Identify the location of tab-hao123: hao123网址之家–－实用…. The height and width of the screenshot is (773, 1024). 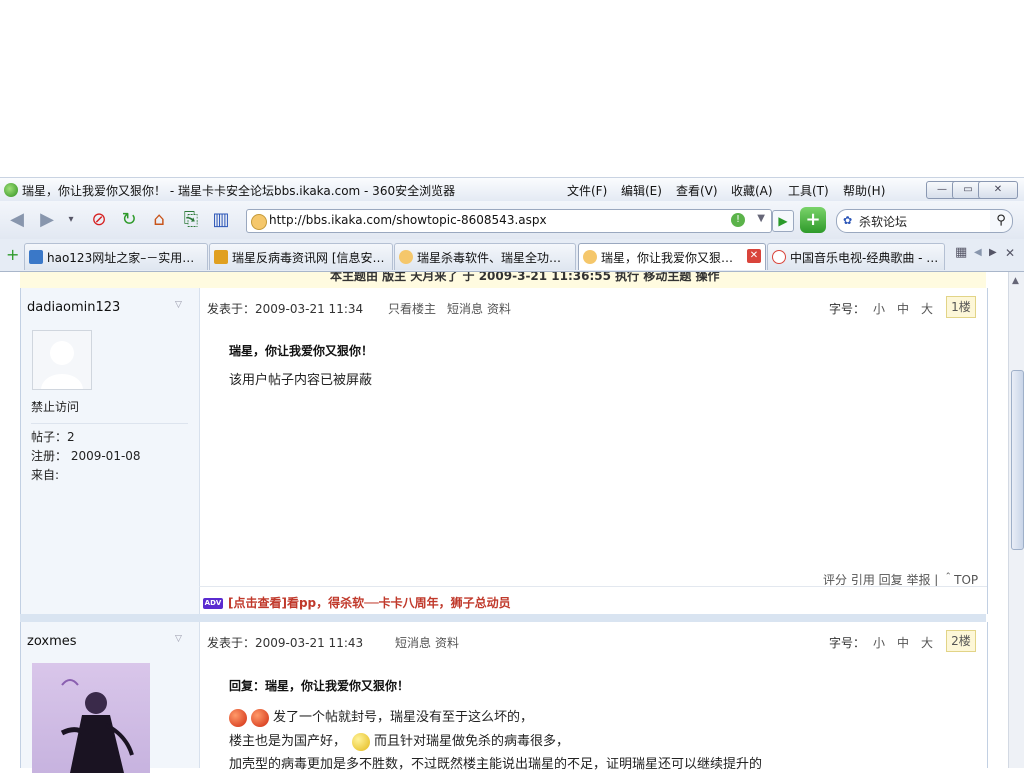
(116, 256).